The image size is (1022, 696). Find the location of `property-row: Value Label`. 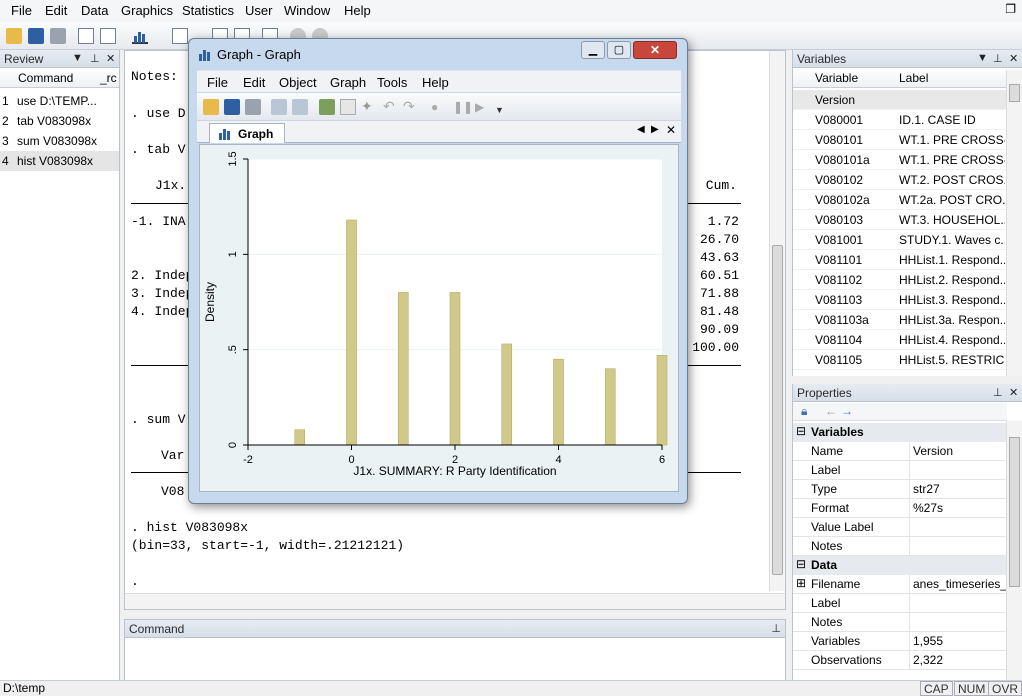

property-row: Value Label is located at coordinates (900, 527).